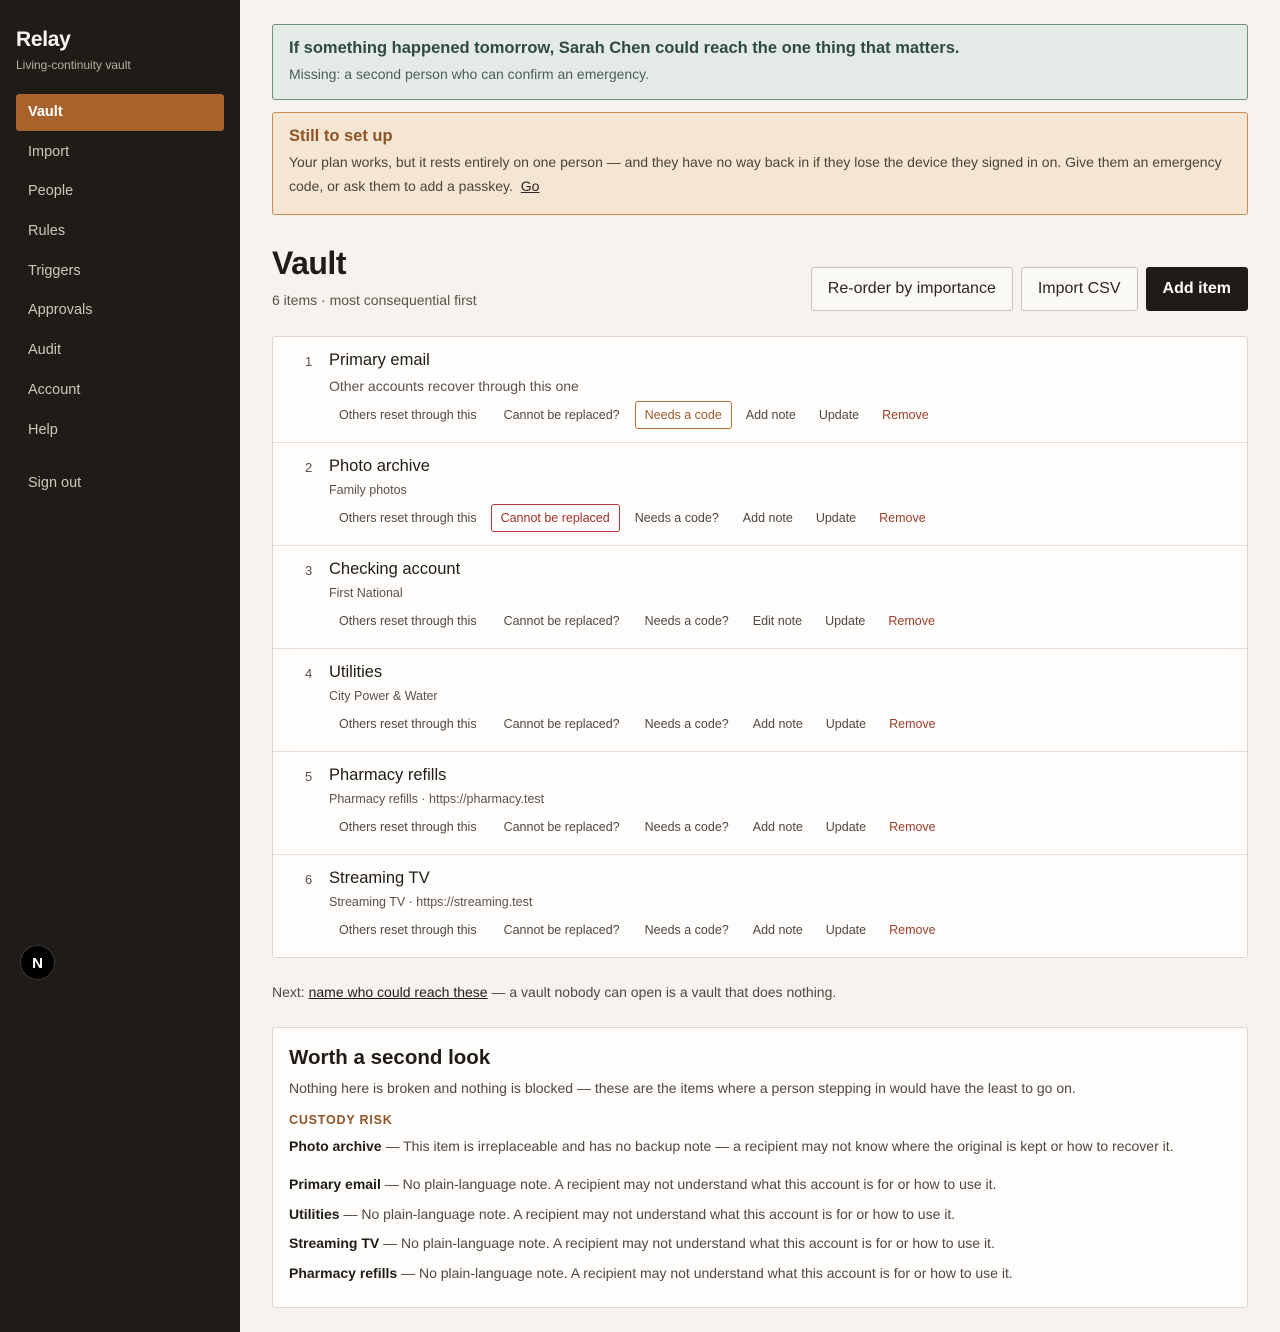 This screenshot has height=1332, width=1280. What do you see at coordinates (366, 593) in the screenshot?
I see `item-description: First National` at bounding box center [366, 593].